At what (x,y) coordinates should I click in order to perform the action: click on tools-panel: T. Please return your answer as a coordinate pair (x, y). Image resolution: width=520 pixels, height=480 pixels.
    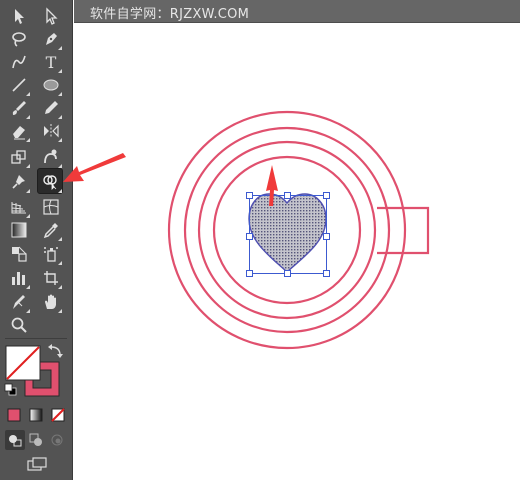
    Looking at the image, I should click on (36, 240).